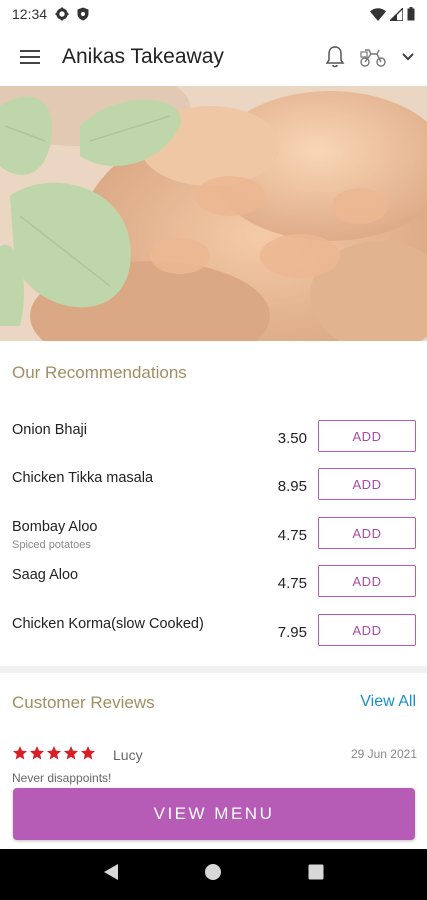 This screenshot has width=427, height=900. I want to click on item-name: Chicken Korma(slow Cooked), so click(108, 624).